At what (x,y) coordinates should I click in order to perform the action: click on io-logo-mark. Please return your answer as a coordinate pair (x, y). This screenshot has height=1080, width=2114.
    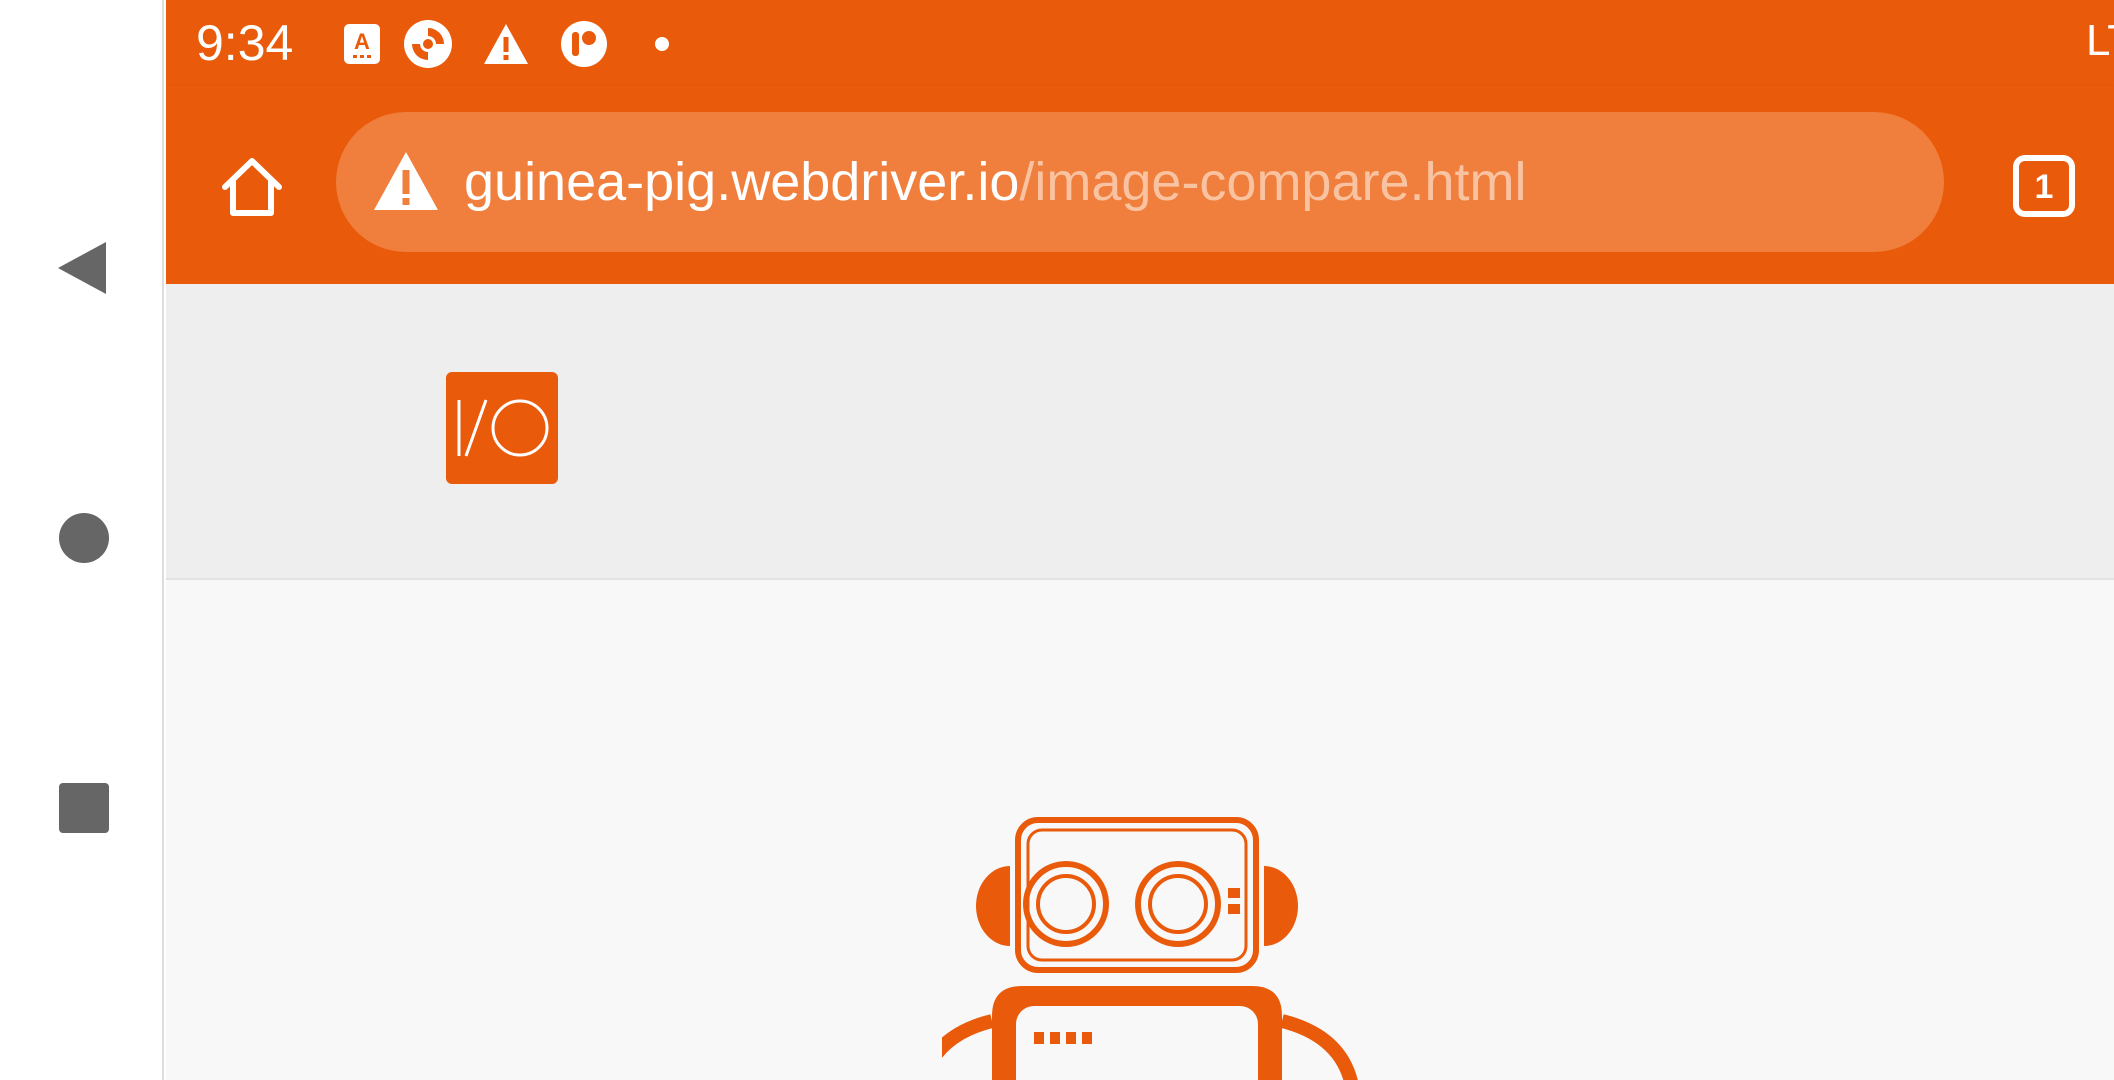
    Looking at the image, I should click on (503, 428).